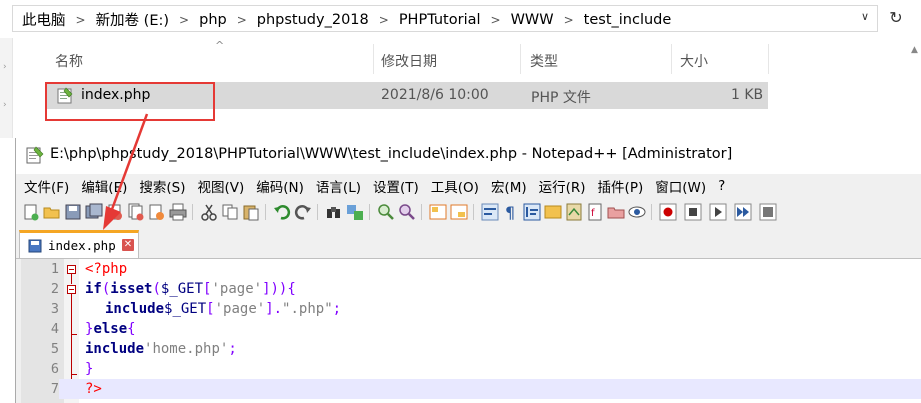 The height and width of the screenshot is (403, 921). What do you see at coordinates (209, 212) in the screenshot?
I see `cut-icon` at bounding box center [209, 212].